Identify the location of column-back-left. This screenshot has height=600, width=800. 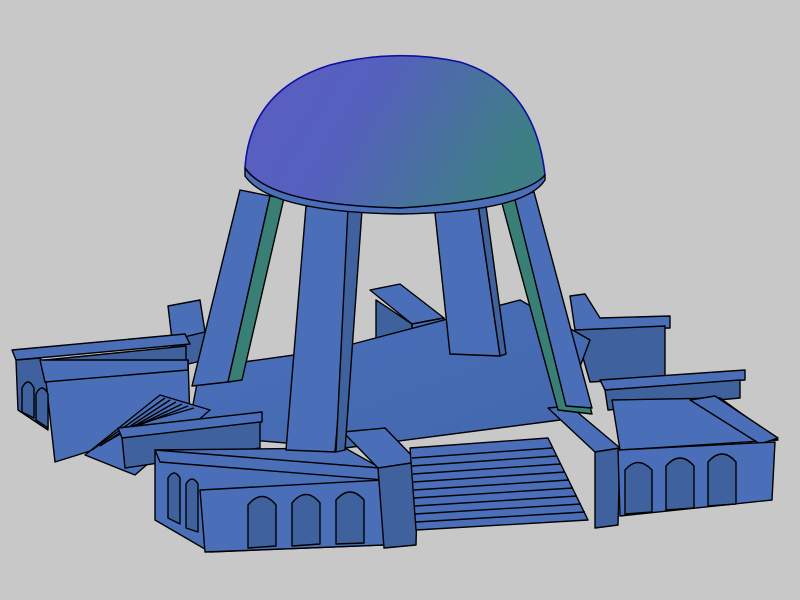
(238, 288).